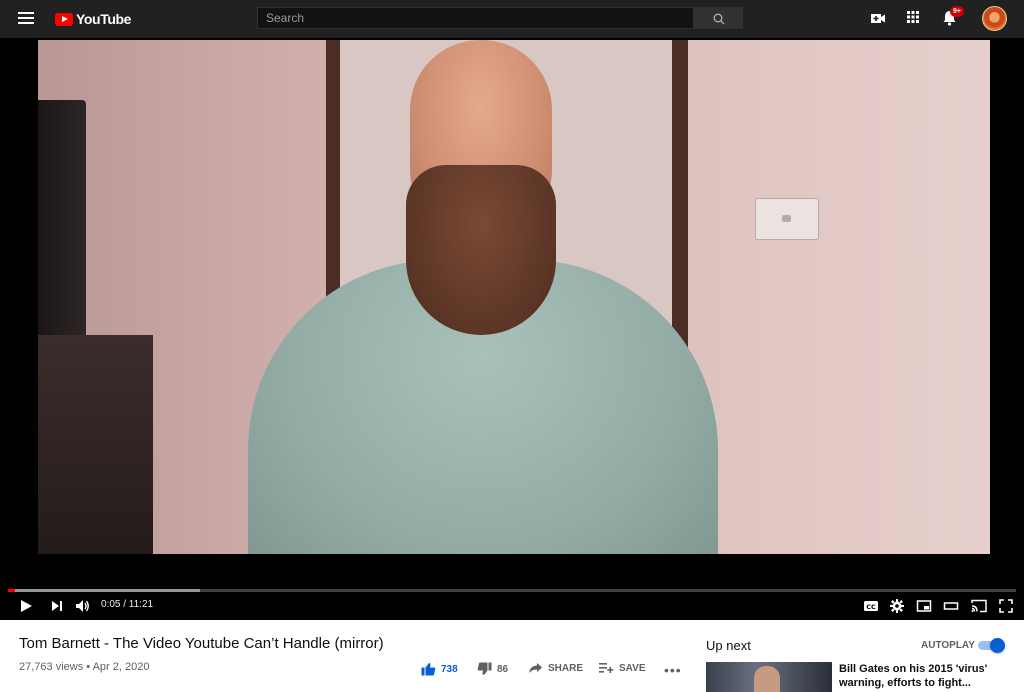 The height and width of the screenshot is (692, 1024). Describe the element at coordinates (439, 669) in the screenshot. I see `like-button: 738` at that location.